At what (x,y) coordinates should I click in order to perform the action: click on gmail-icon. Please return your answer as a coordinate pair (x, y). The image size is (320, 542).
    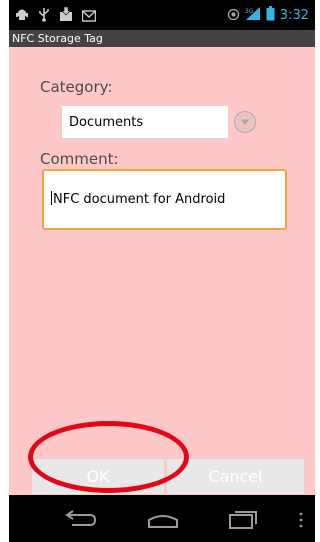
    Looking at the image, I should click on (89, 16).